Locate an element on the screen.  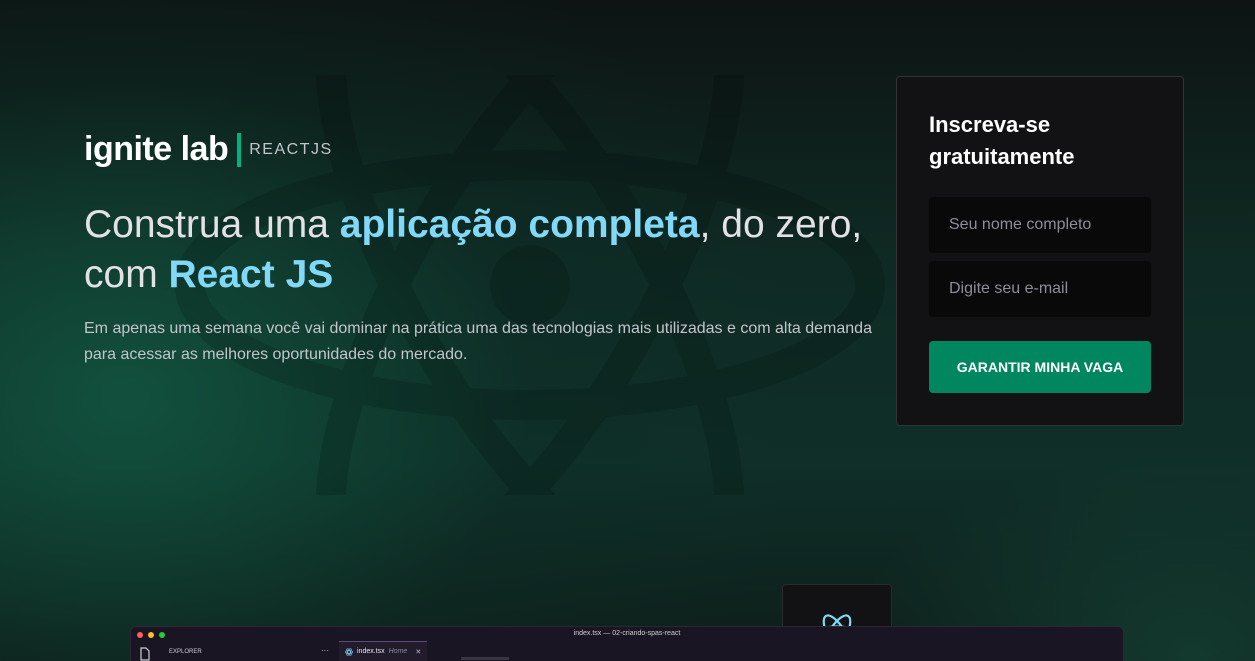
editor-window-title: index.tsx — 02-criando-spas-react is located at coordinates (627, 633).